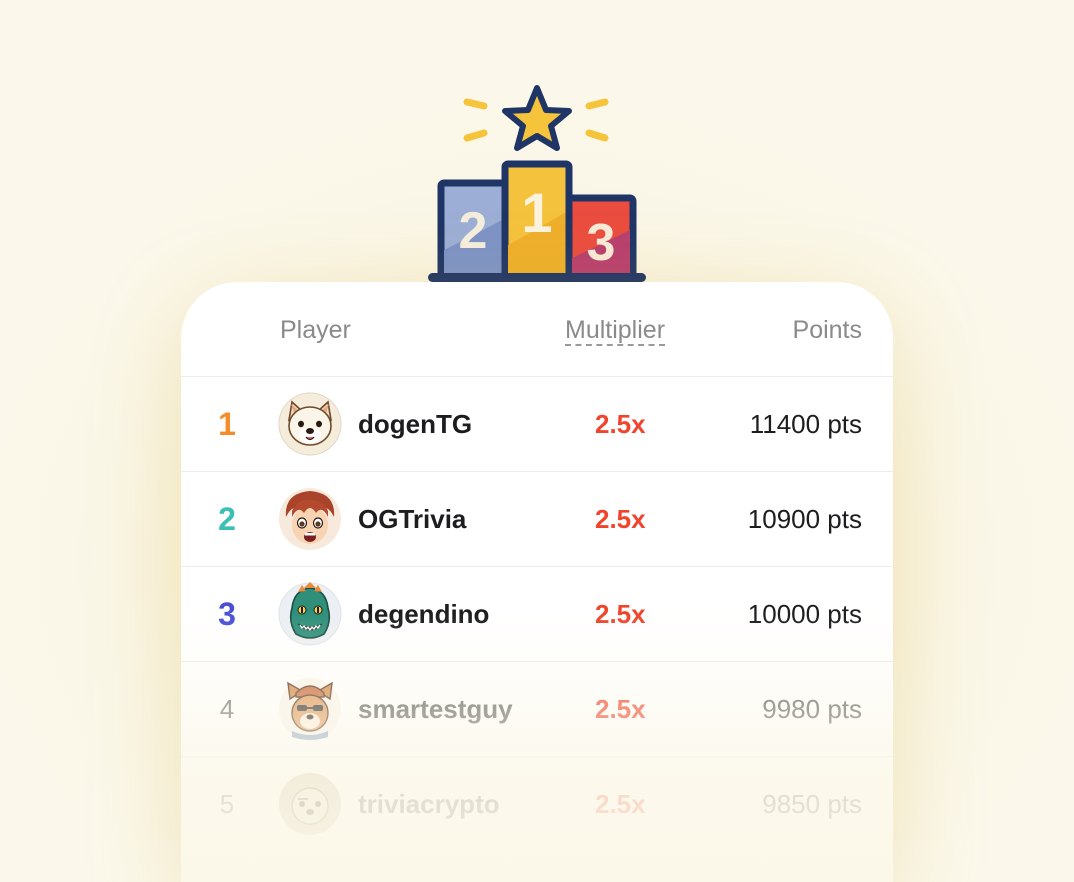 This screenshot has height=882, width=1074. What do you see at coordinates (227, 804) in the screenshot?
I see `rank-number: 5` at bounding box center [227, 804].